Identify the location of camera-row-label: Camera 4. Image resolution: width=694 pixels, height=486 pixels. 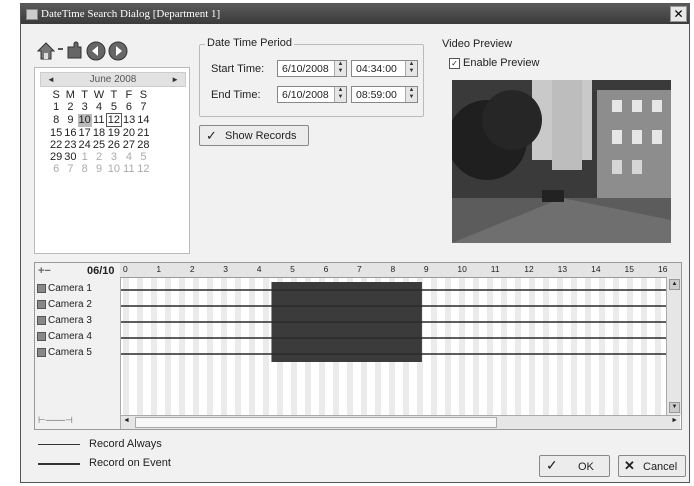
(78, 337).